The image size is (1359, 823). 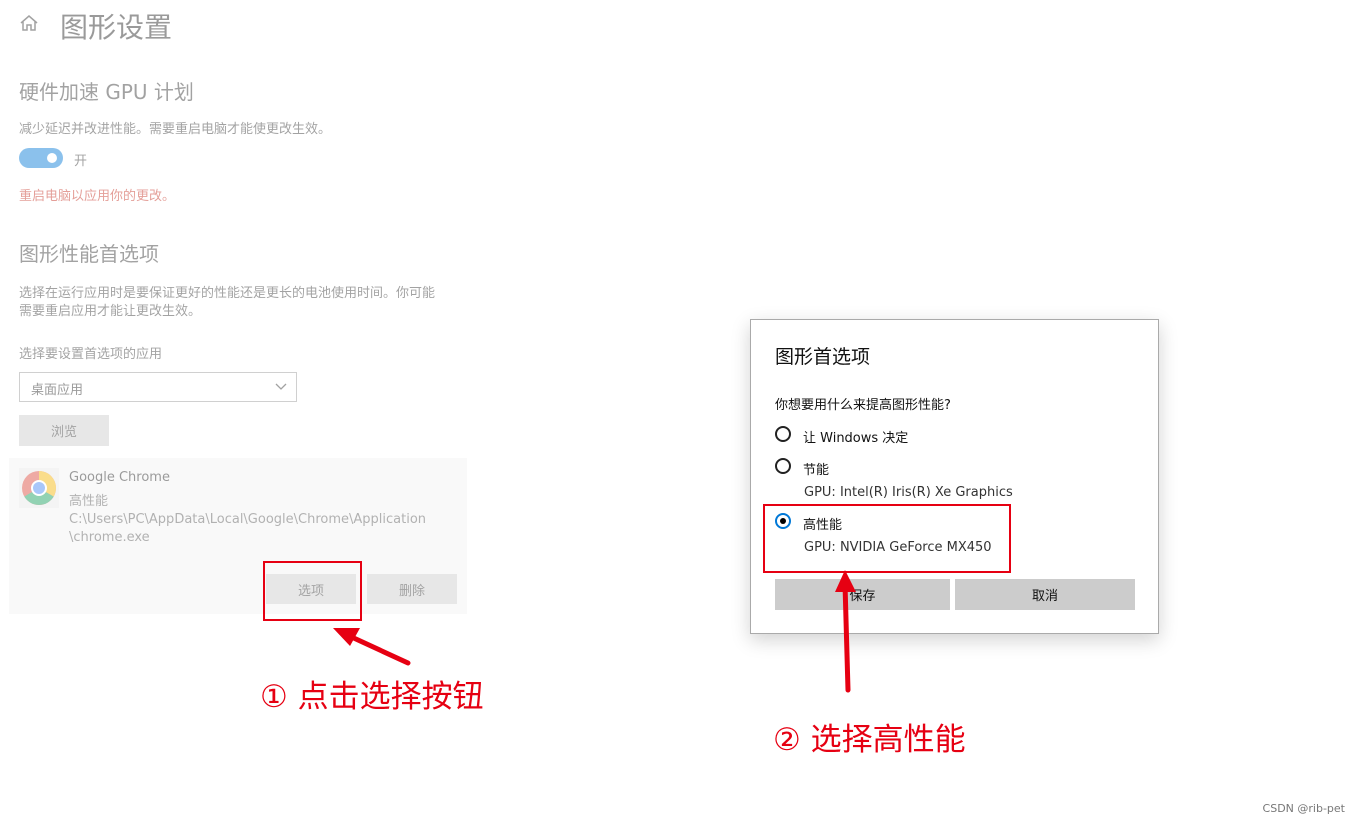 I want to click on save-button: 保存, so click(x=862, y=594).